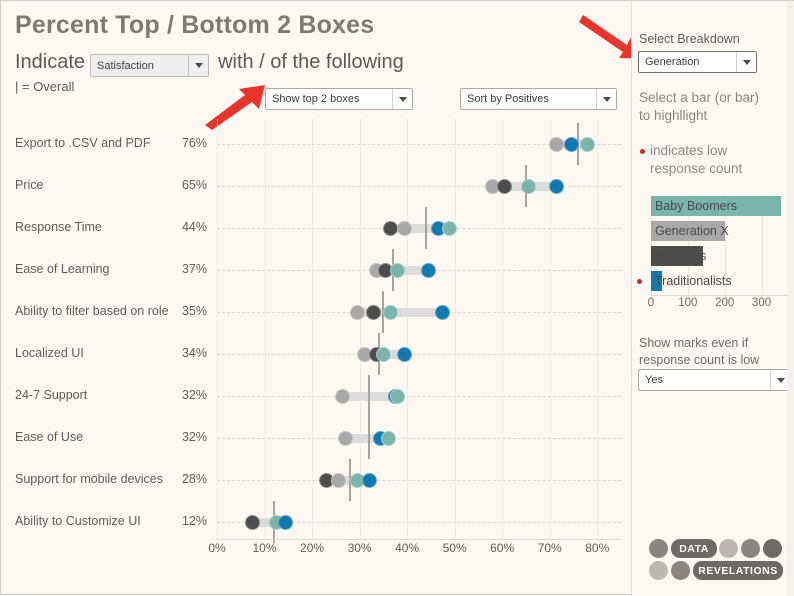 The height and width of the screenshot is (596, 794). What do you see at coordinates (714, 380) in the screenshot?
I see `show-marks-select: Yes` at bounding box center [714, 380].